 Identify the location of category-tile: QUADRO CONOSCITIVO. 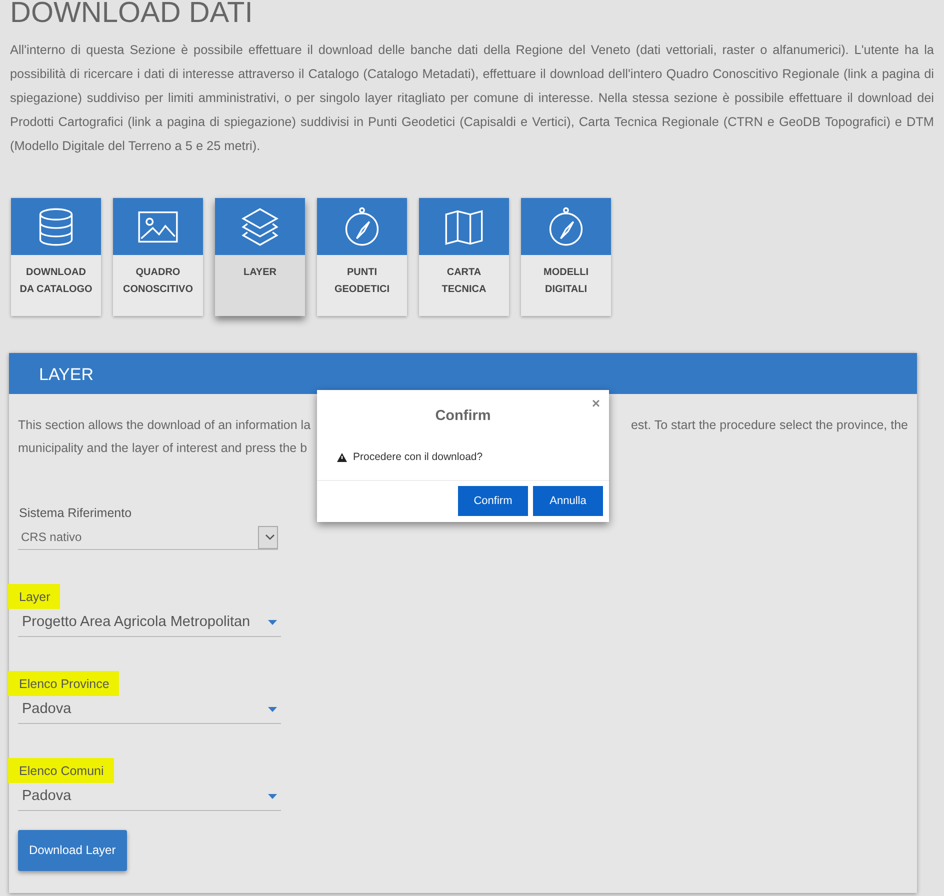
(158, 257).